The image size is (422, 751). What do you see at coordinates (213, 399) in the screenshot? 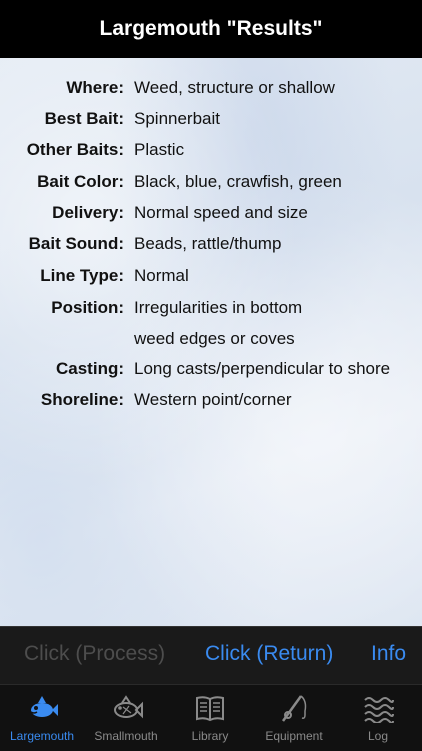
I see `result-value: Western point/corner` at bounding box center [213, 399].